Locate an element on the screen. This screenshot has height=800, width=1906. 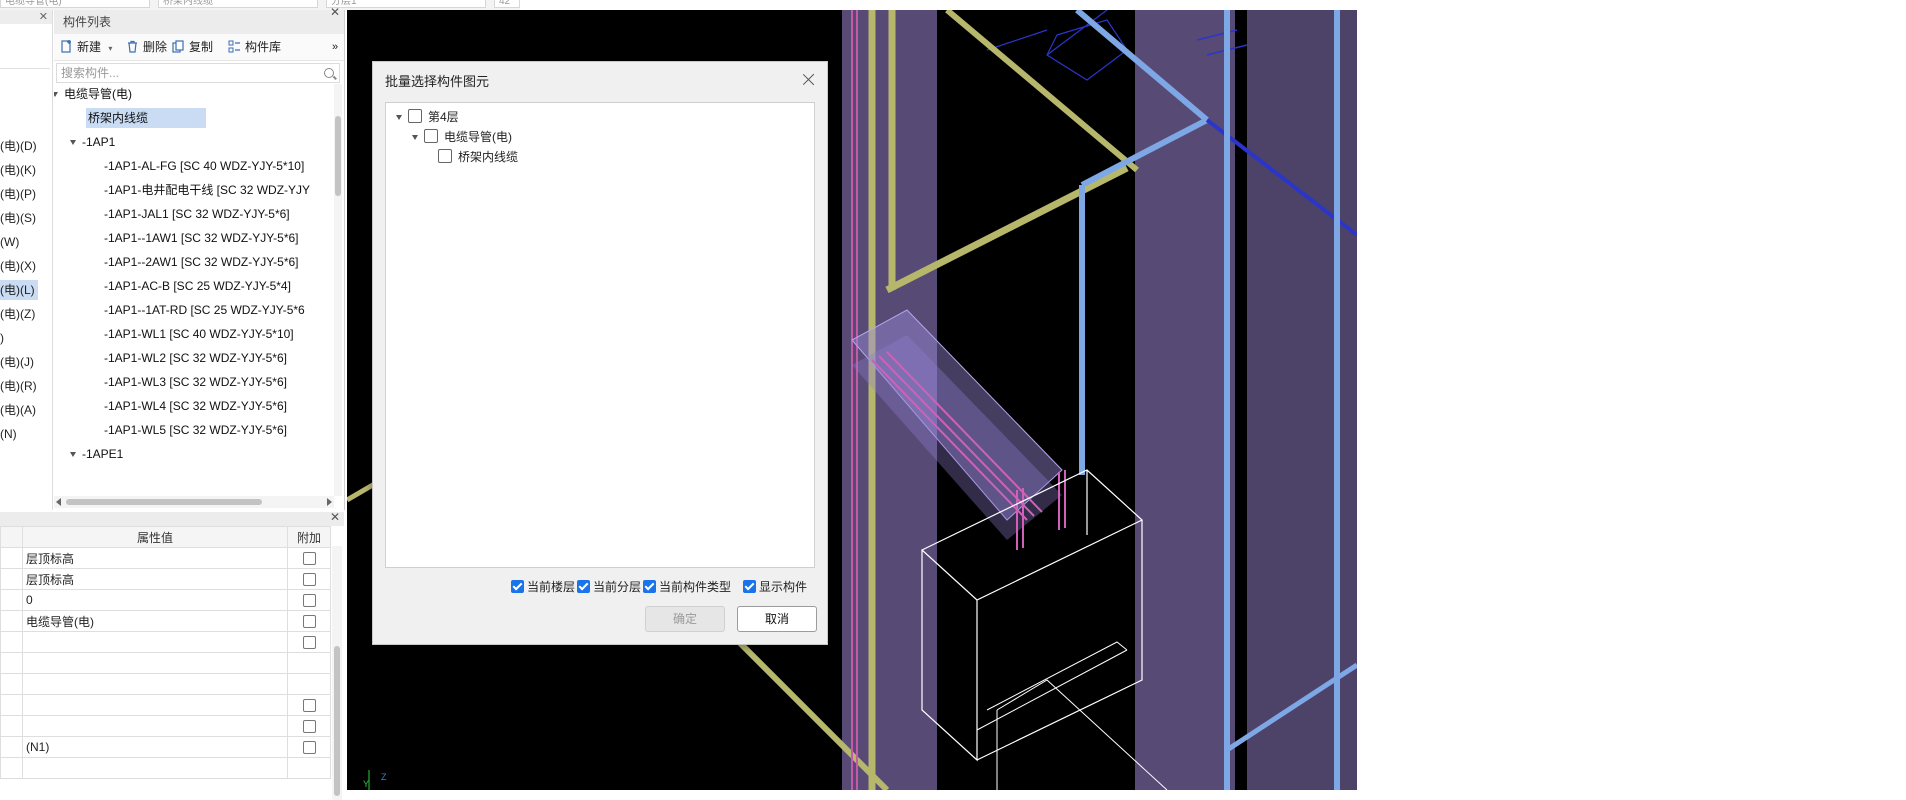
property-value-cell: 0 is located at coordinates (155, 600).